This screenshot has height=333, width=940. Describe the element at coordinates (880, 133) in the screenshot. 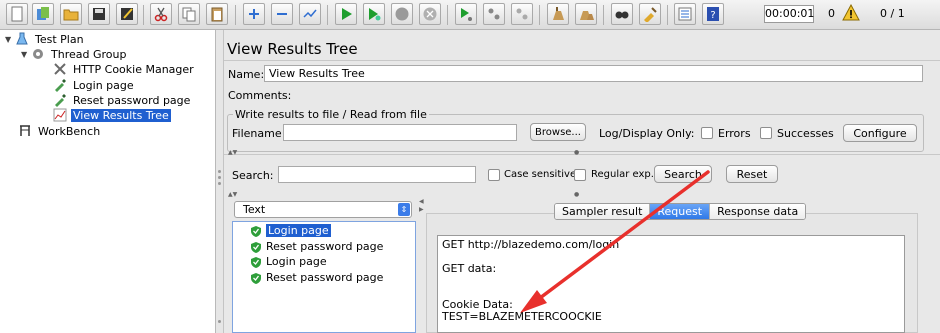

I see `configure-button: Configure` at that location.